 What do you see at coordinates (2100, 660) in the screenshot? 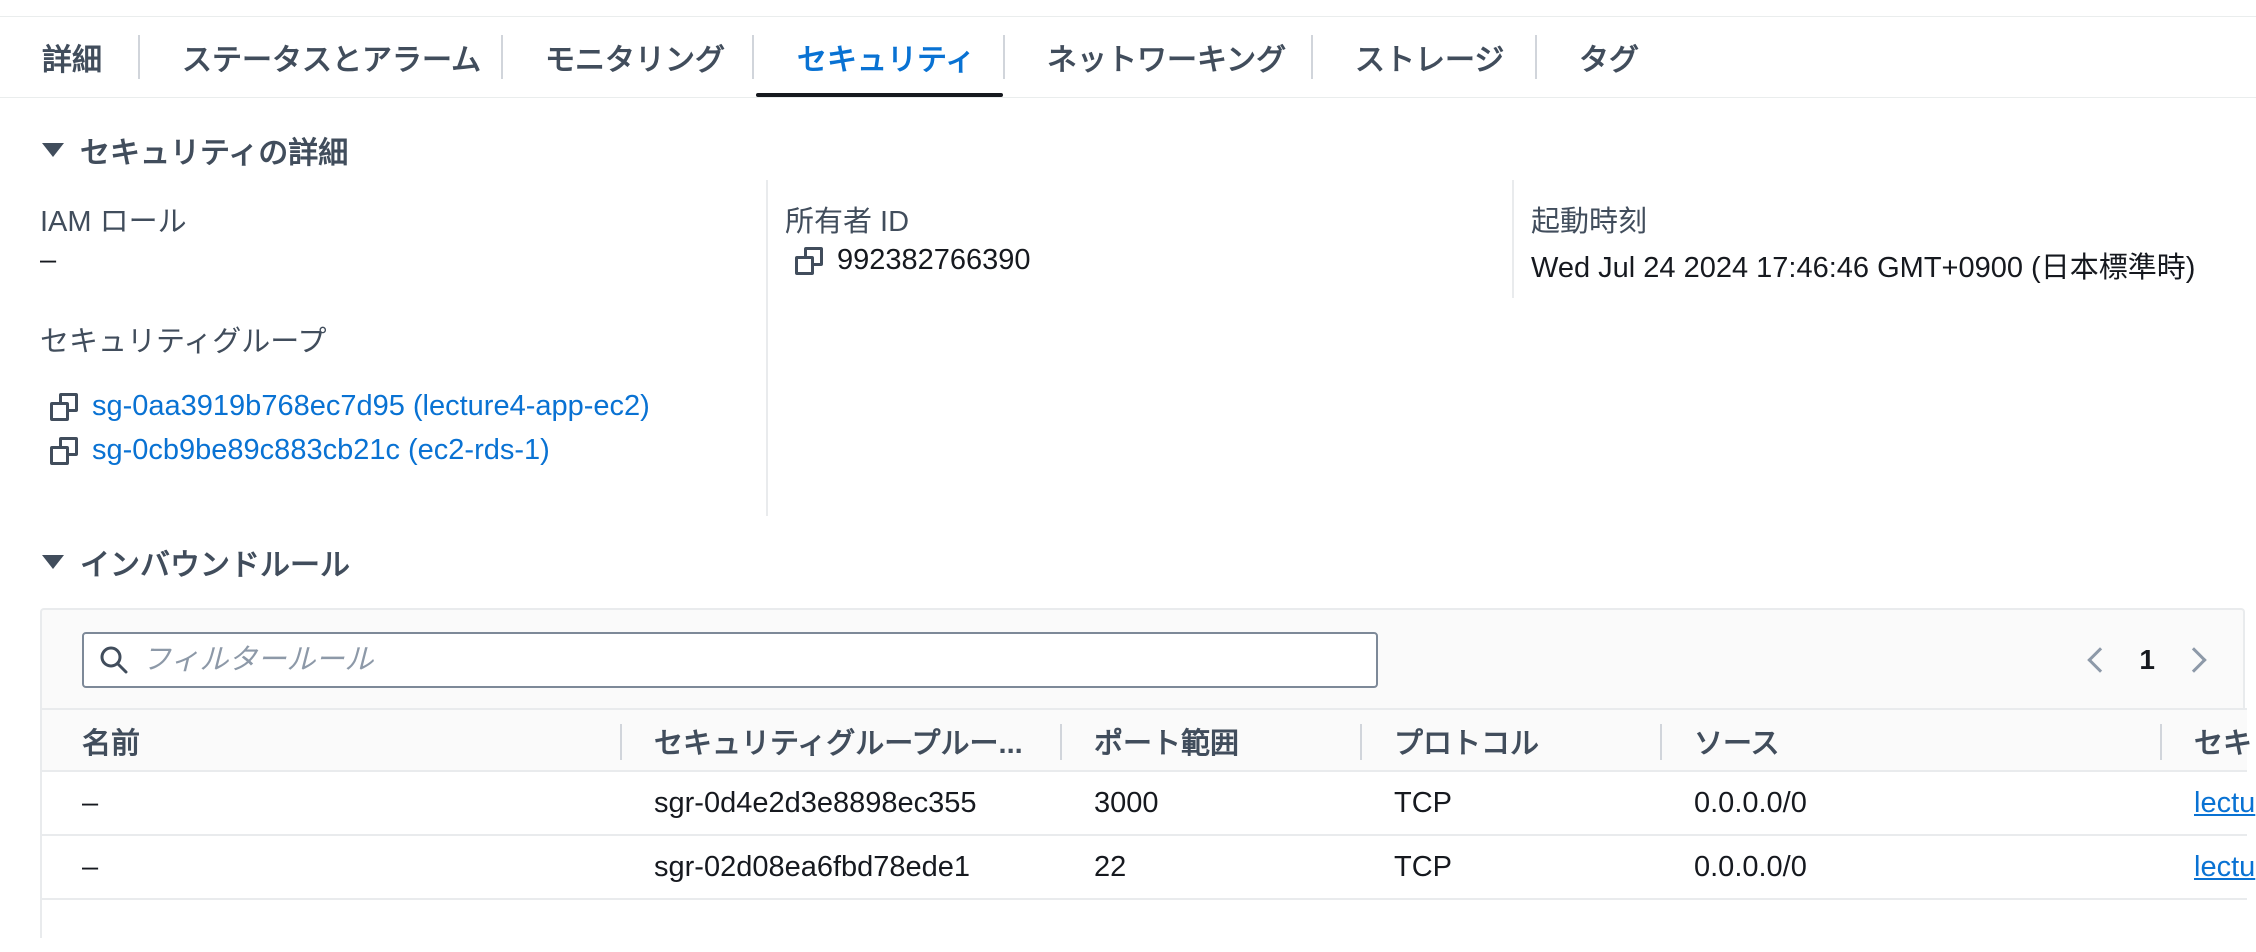
I see `chevron-left-icon` at bounding box center [2100, 660].